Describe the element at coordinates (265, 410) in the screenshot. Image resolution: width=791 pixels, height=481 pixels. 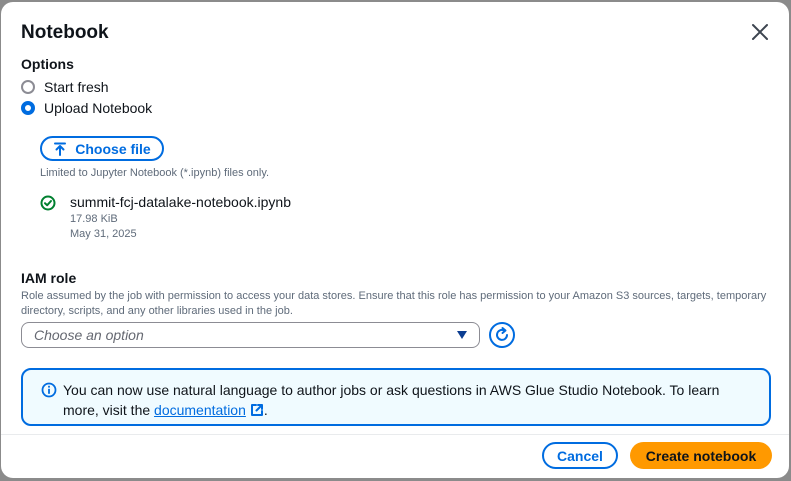
I see `info-text-after: .` at that location.